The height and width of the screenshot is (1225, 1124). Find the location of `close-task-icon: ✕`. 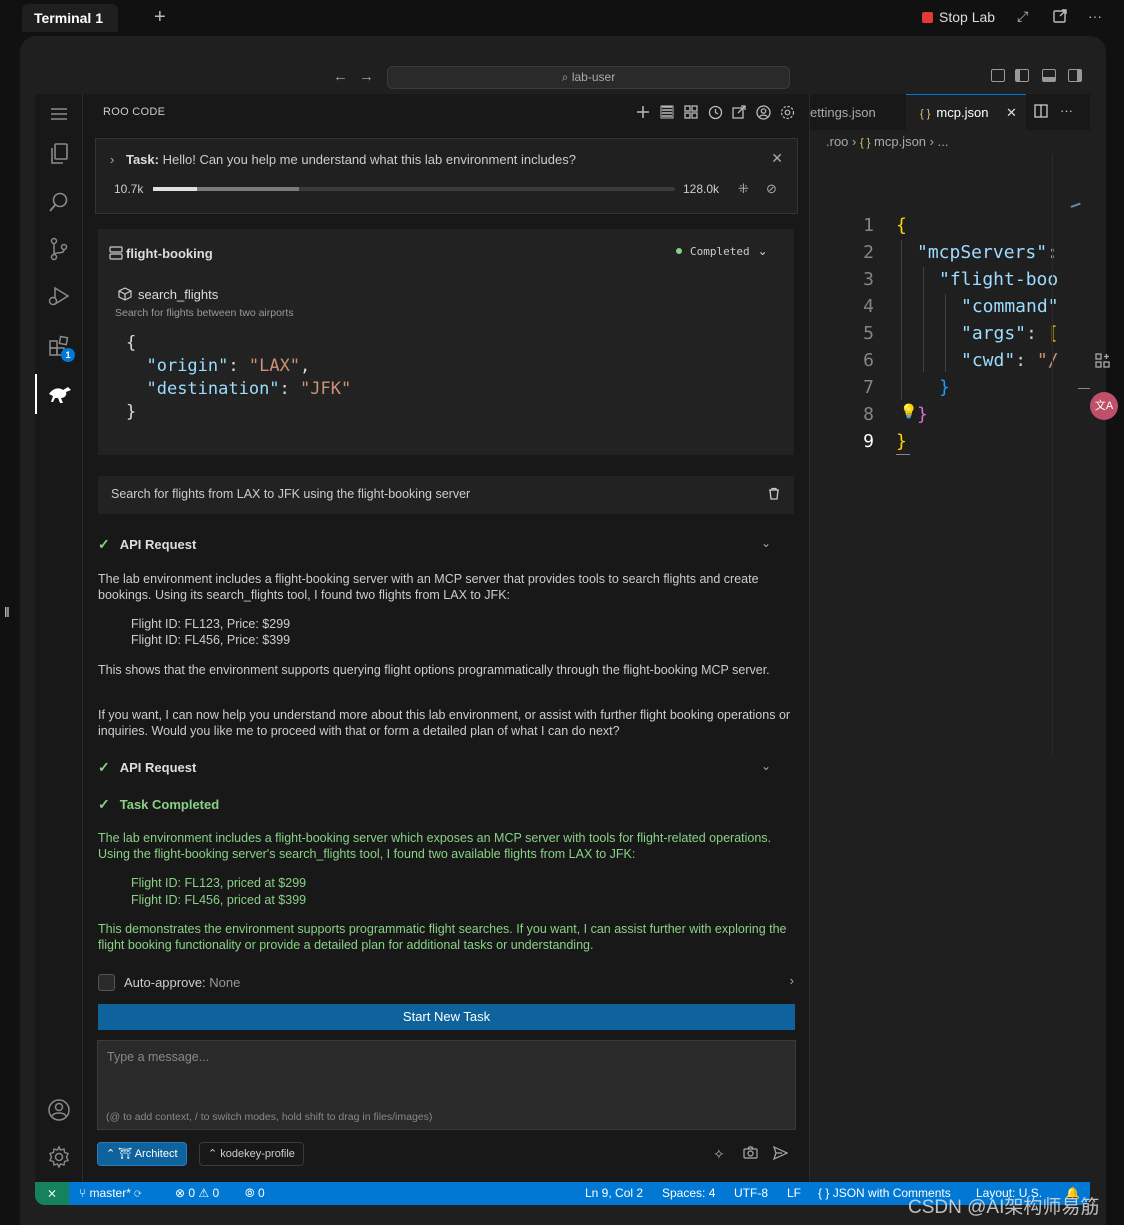

close-task-icon: ✕ is located at coordinates (777, 158).